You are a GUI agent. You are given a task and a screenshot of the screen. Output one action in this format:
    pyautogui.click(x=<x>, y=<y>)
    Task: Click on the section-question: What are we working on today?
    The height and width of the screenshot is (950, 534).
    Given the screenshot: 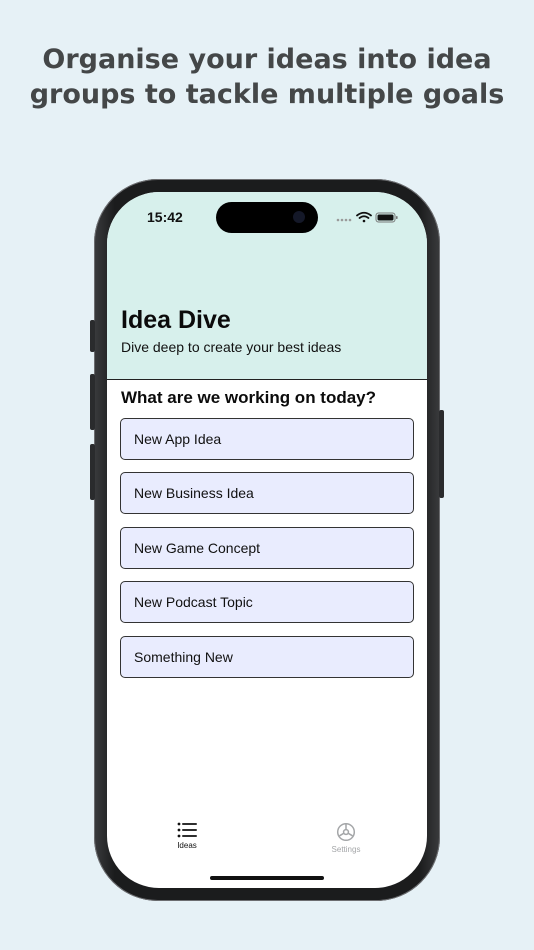 What is the action you would take?
    pyautogui.click(x=249, y=397)
    